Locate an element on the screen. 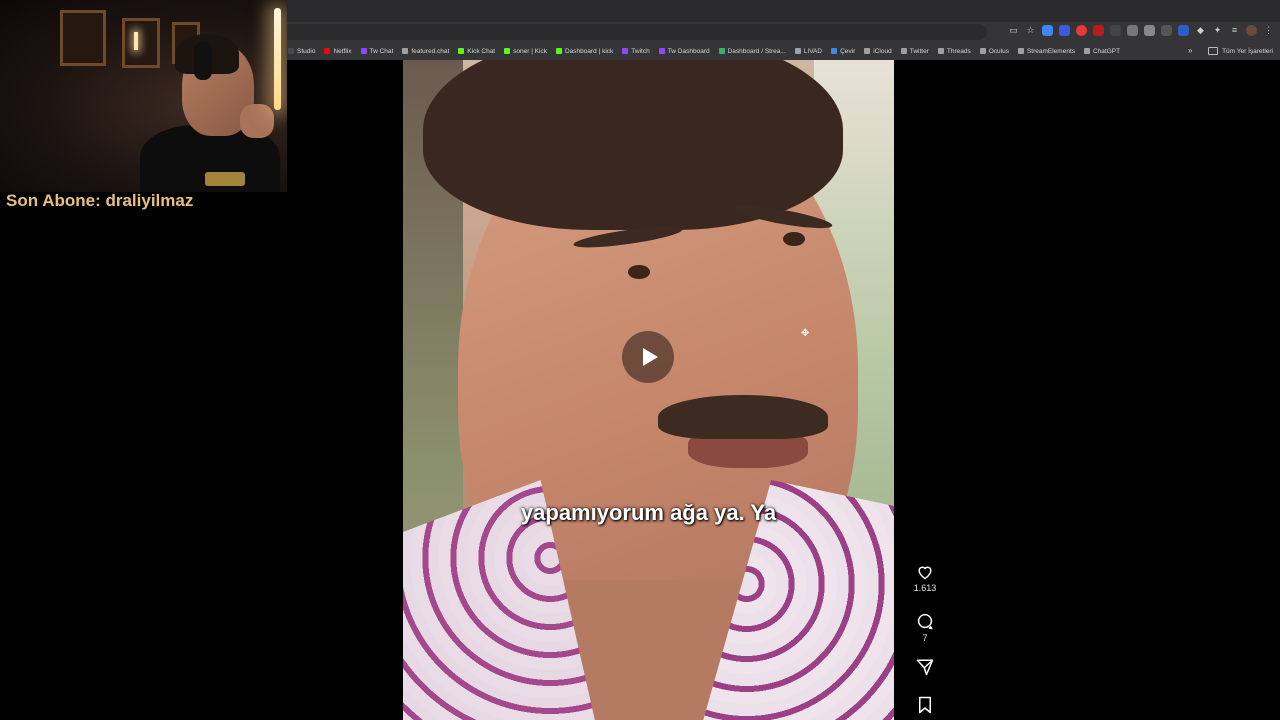  bookmark-label: soner | Kick is located at coordinates (530, 51).